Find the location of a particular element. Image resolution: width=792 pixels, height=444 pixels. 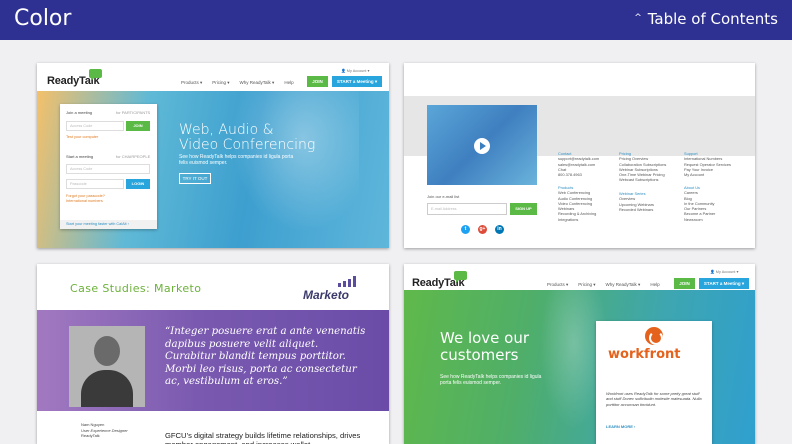

marketo-logo-bars is located at coordinates (347, 281).